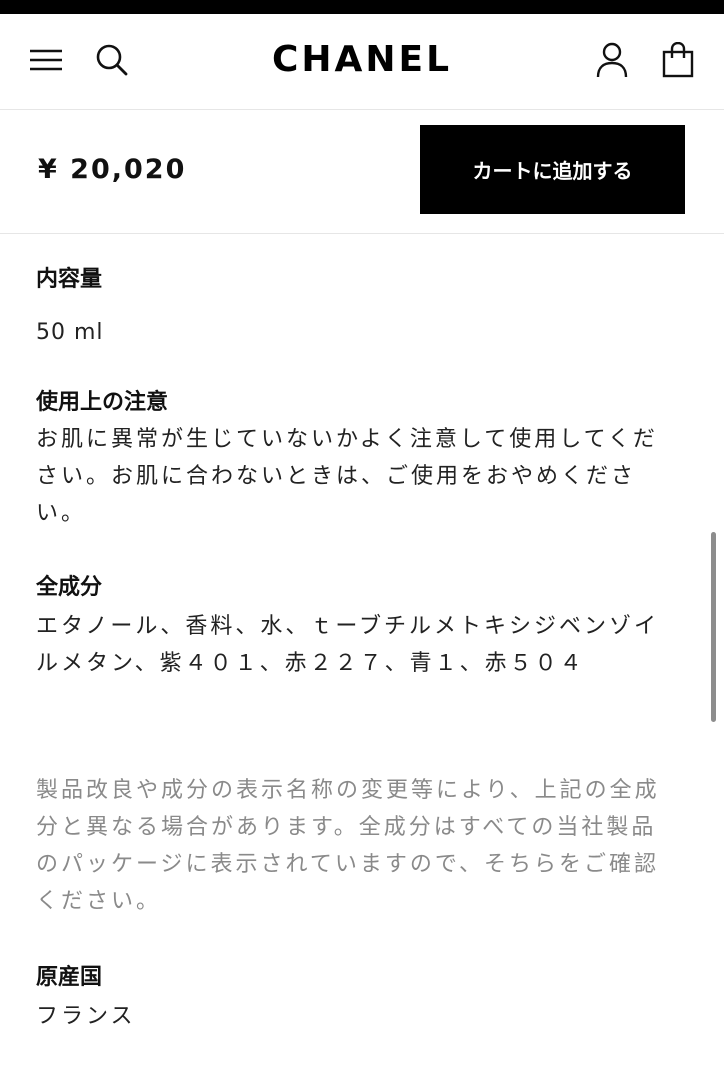 The width and height of the screenshot is (724, 1080). I want to click on product-price: ¥ 20,020, so click(112, 169).